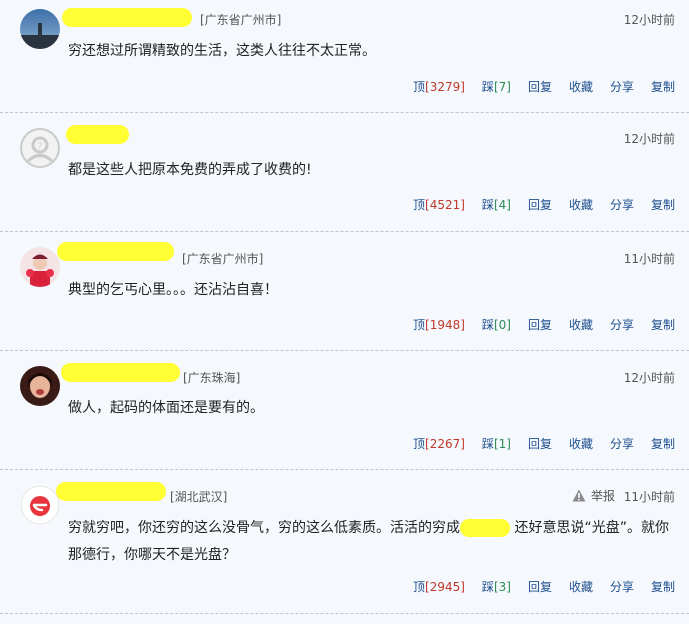  Describe the element at coordinates (485, 528) in the screenshot. I see `redacted-word` at that location.